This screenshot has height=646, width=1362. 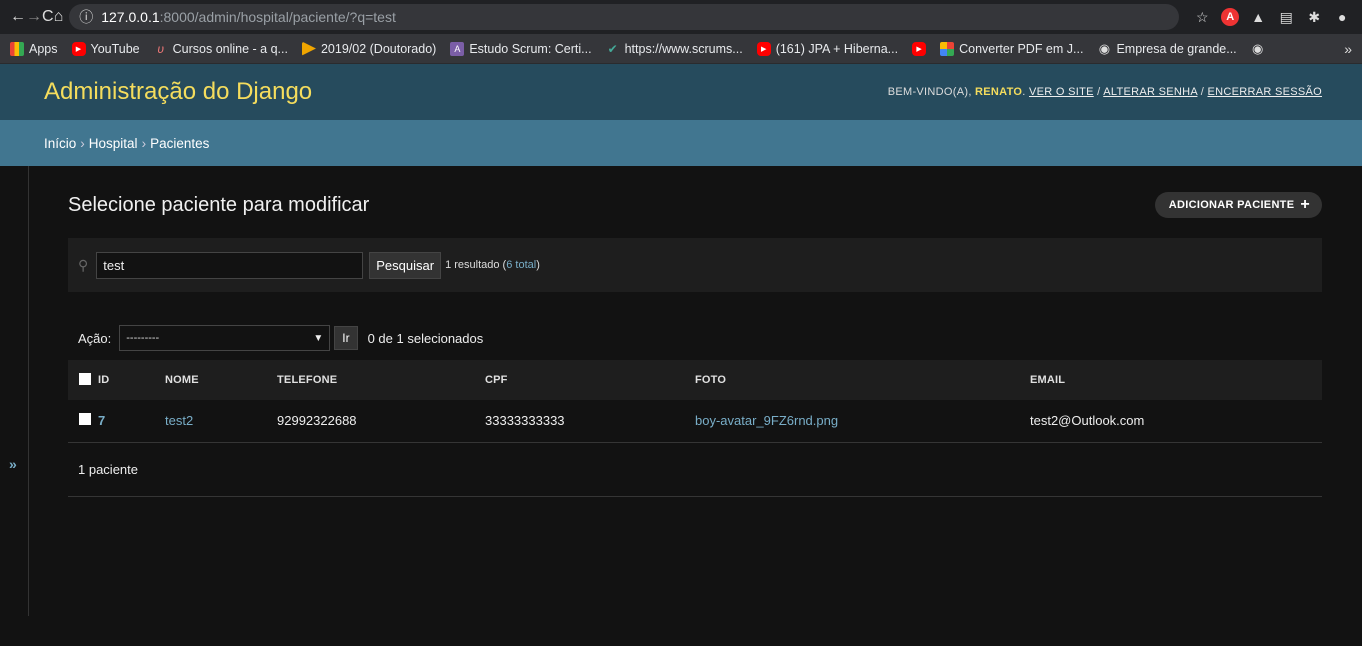 I want to click on scrum-icon: A, so click(x=457, y=48).